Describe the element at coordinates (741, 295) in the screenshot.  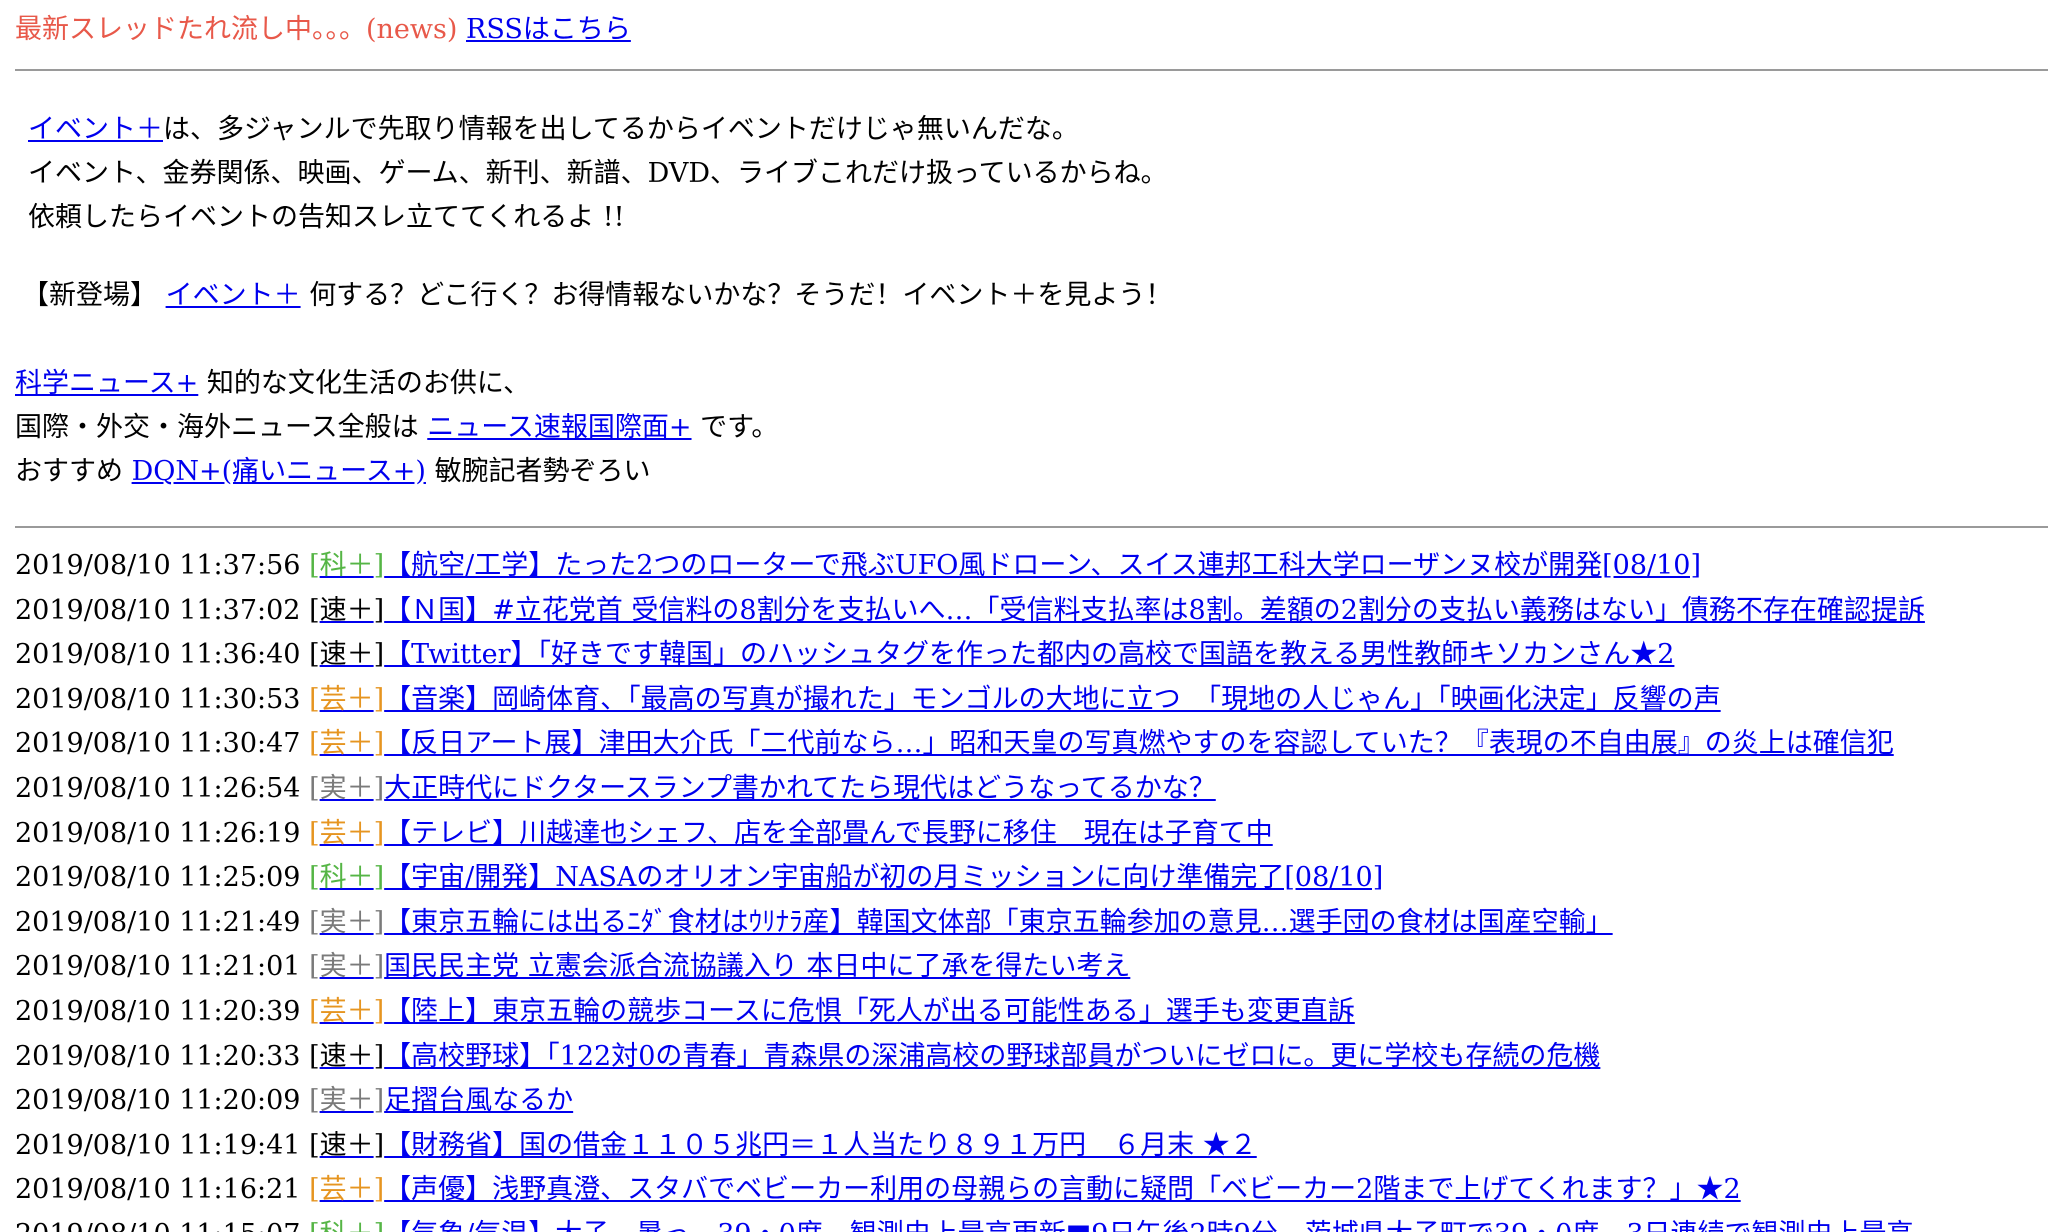
I see `new-arrival-suffix: 何する？どこ行く？お得情報ないかな？そうだ！イベント＋を見よう！` at that location.